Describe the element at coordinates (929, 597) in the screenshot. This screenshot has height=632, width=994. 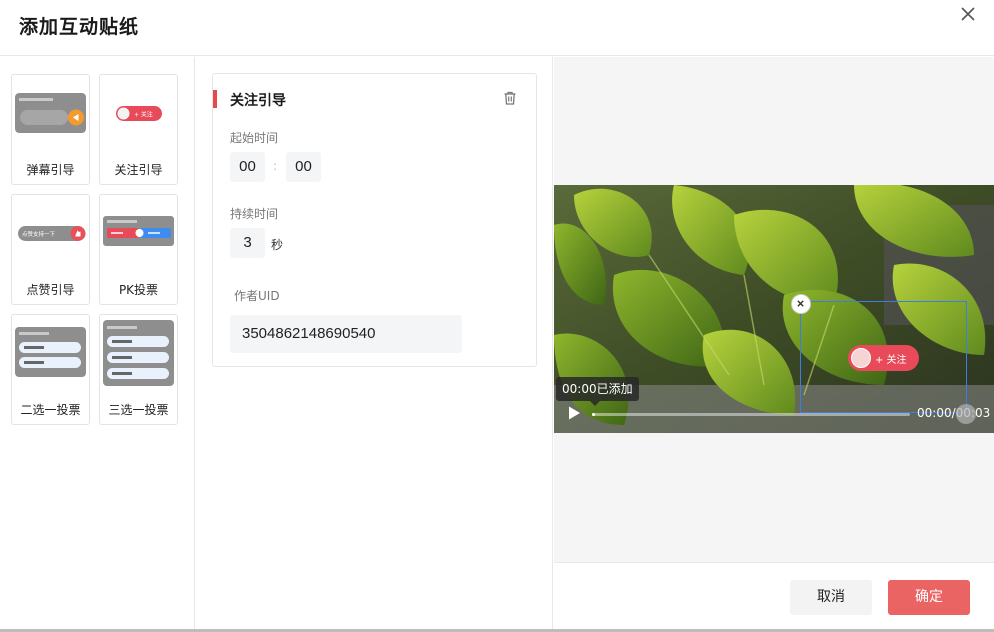
I see `confirm-button: 确定` at that location.